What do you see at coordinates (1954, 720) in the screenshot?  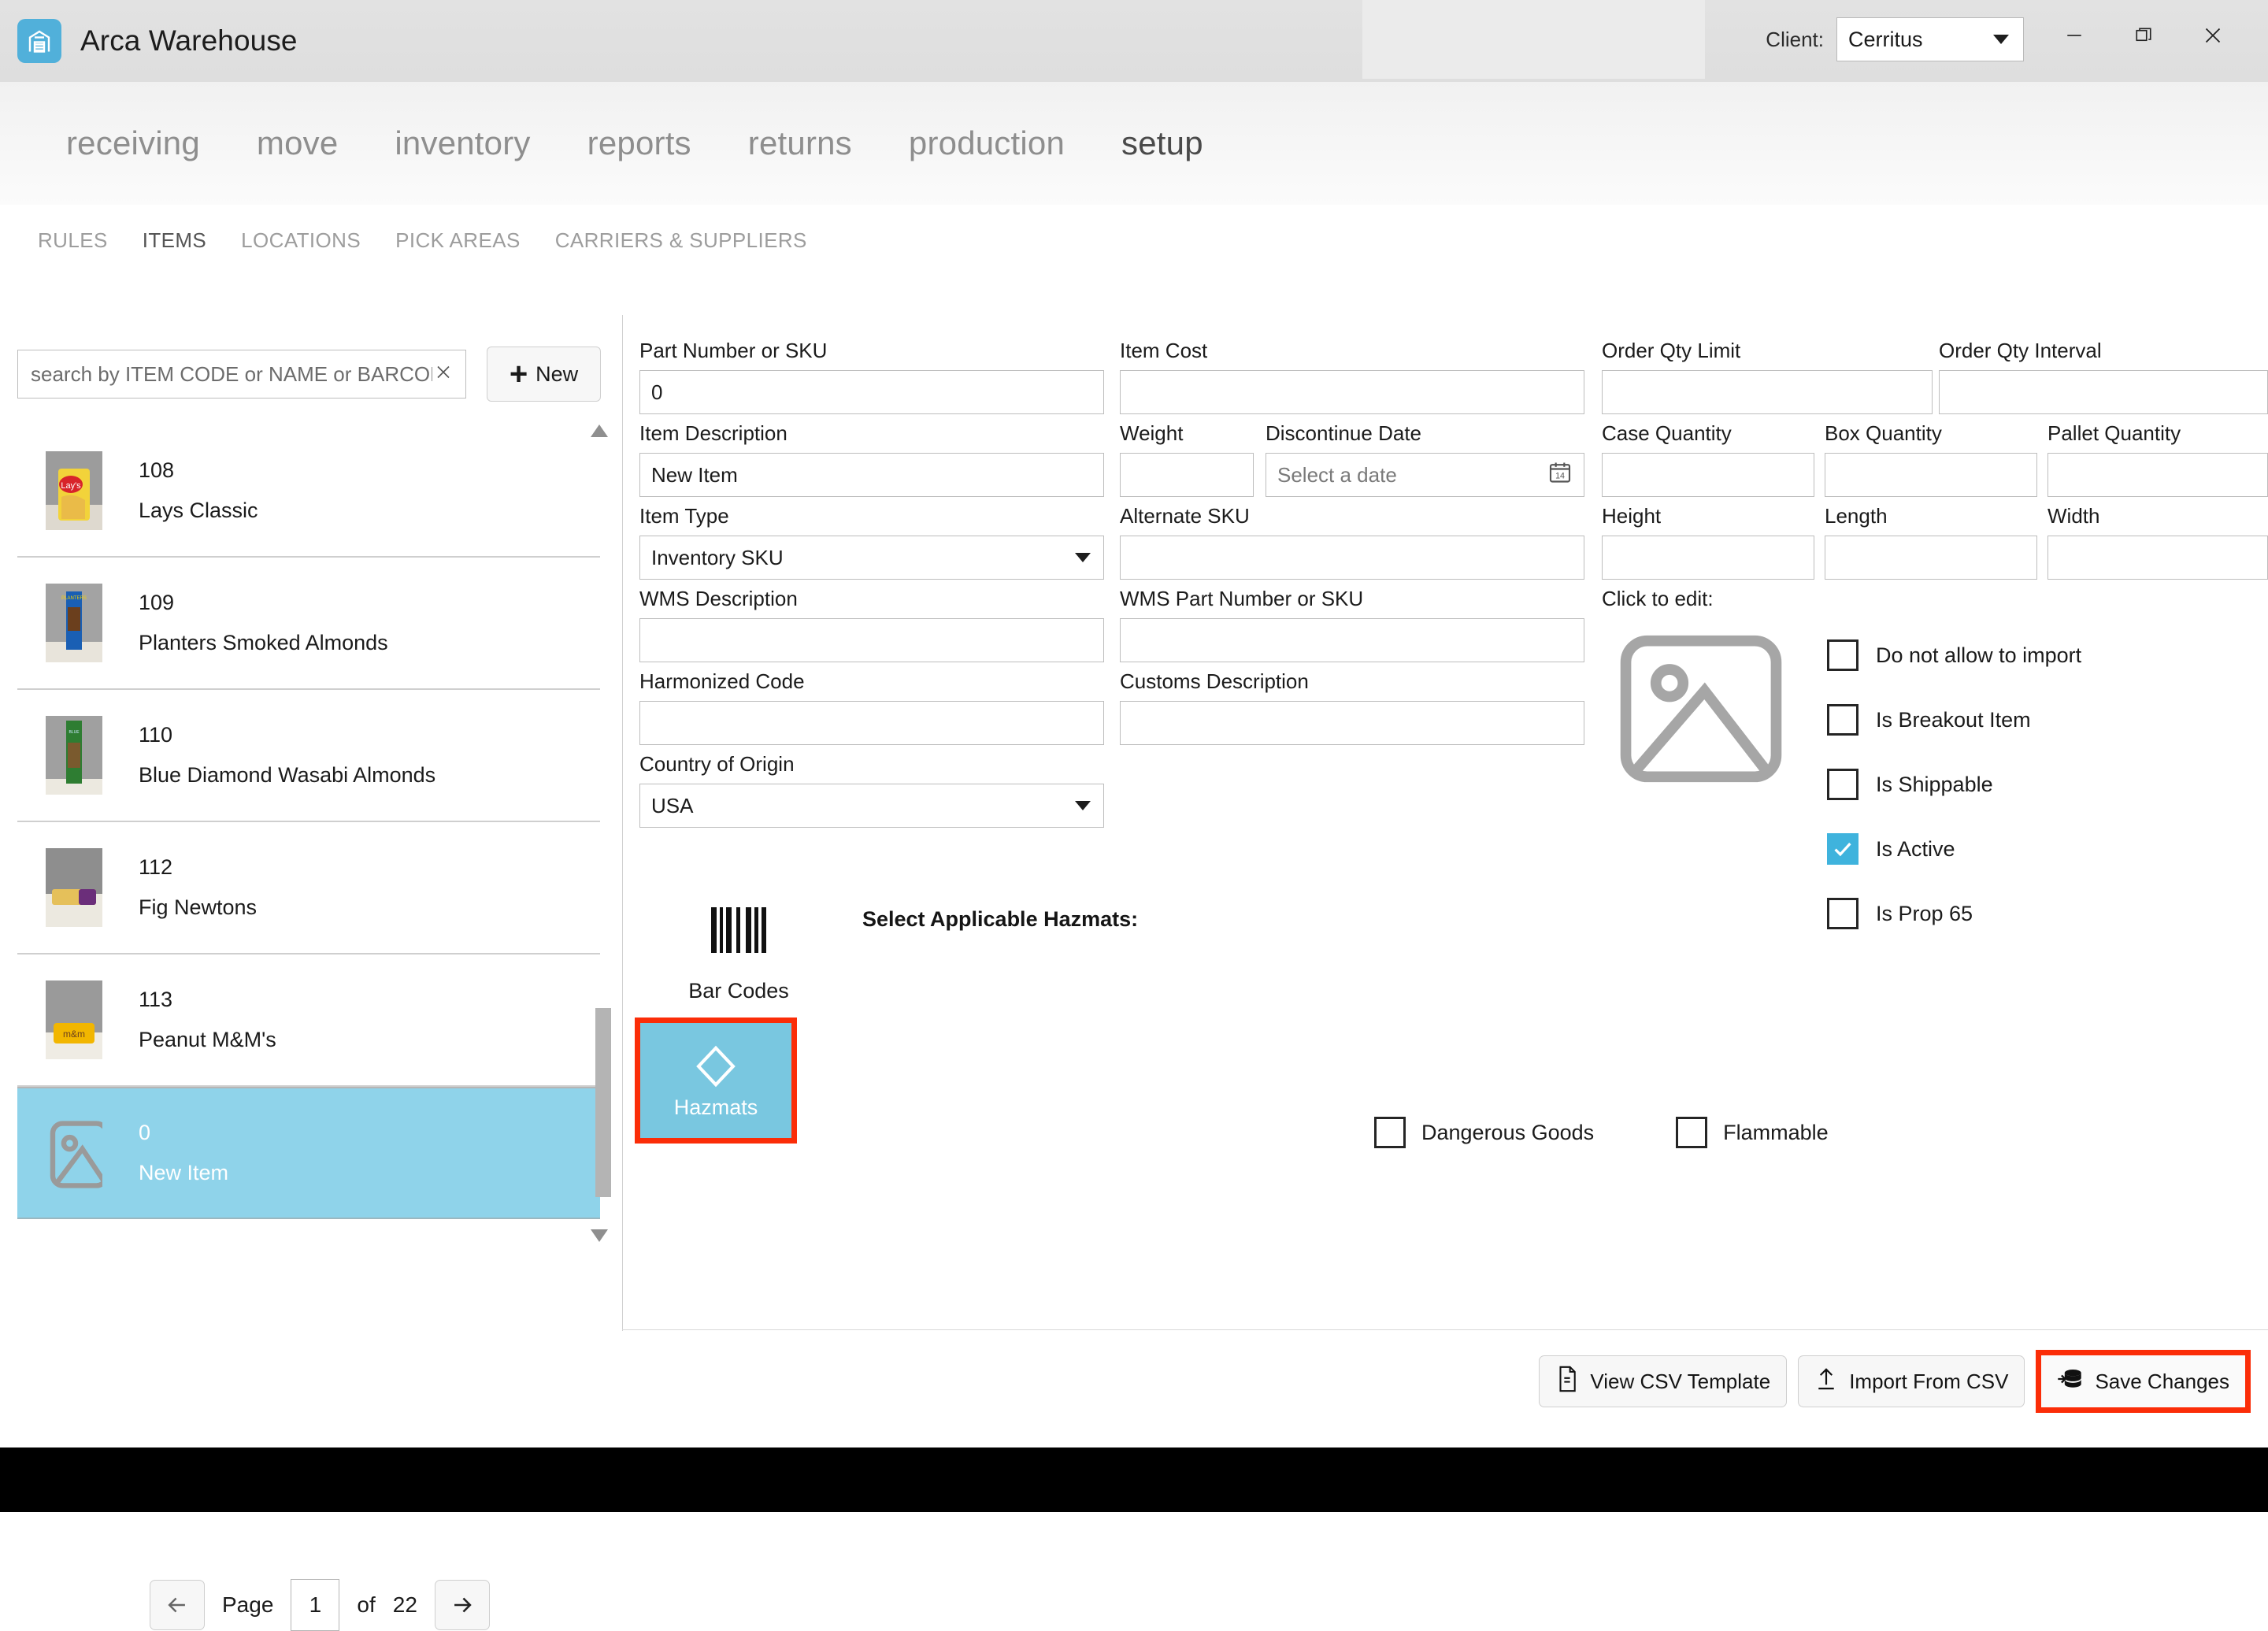 I see `checkbox-is-breakout-item: Is Breakout Item` at bounding box center [1954, 720].